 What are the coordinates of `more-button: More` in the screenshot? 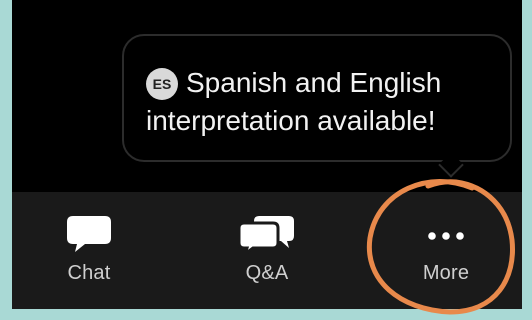 It's located at (446, 249).